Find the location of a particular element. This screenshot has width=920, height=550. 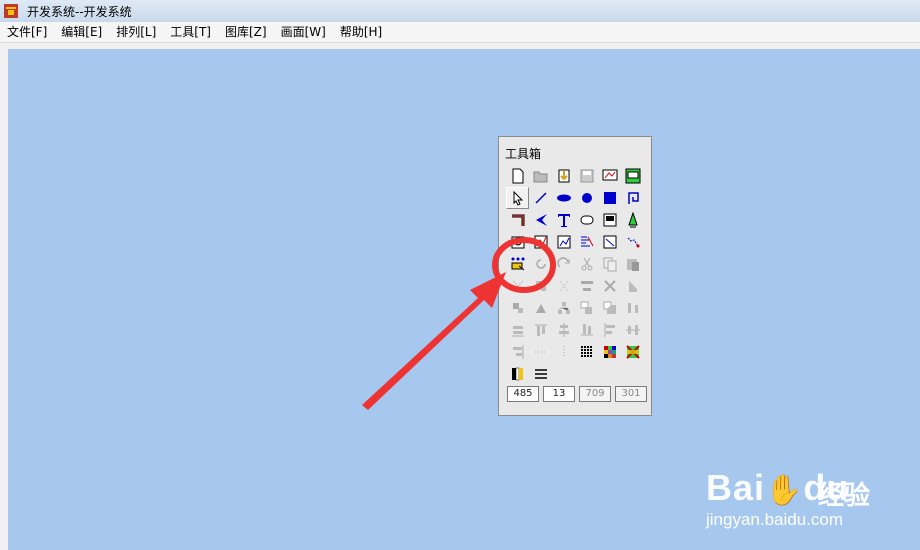

arrow-pointer-icon is located at coordinates (518, 198).